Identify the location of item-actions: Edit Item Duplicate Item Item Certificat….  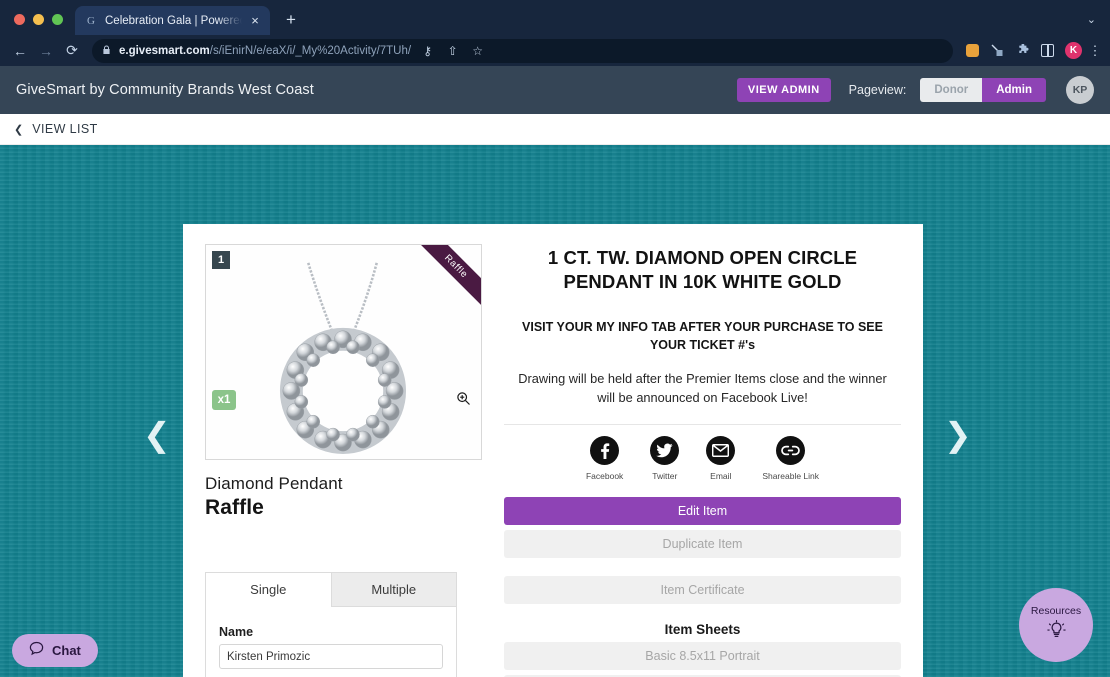
(702, 543).